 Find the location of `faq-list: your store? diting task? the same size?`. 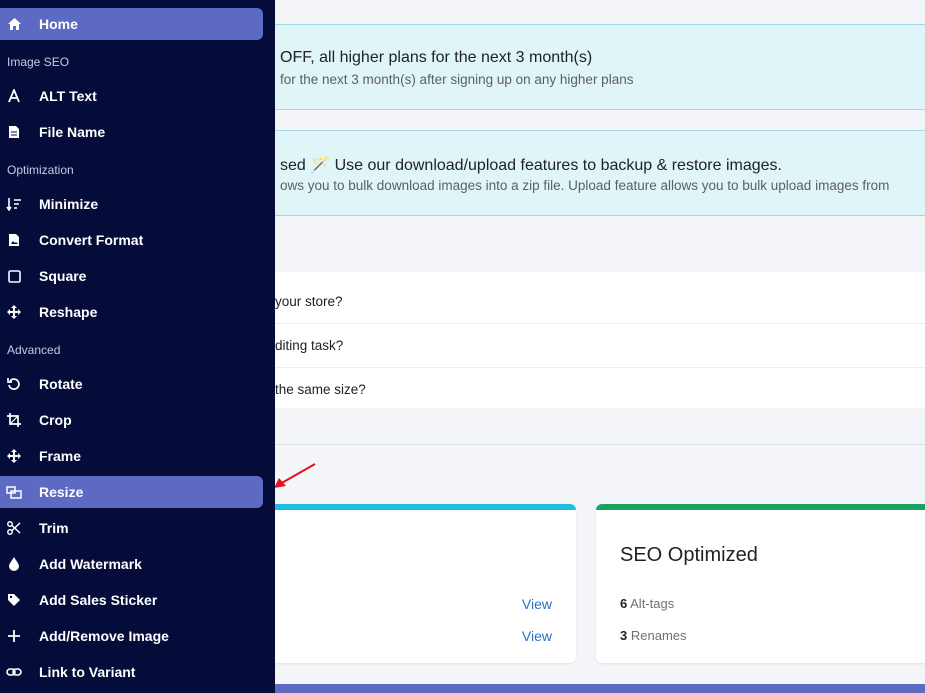

faq-list: your store? diting task? the same size? is located at coordinates (595, 340).